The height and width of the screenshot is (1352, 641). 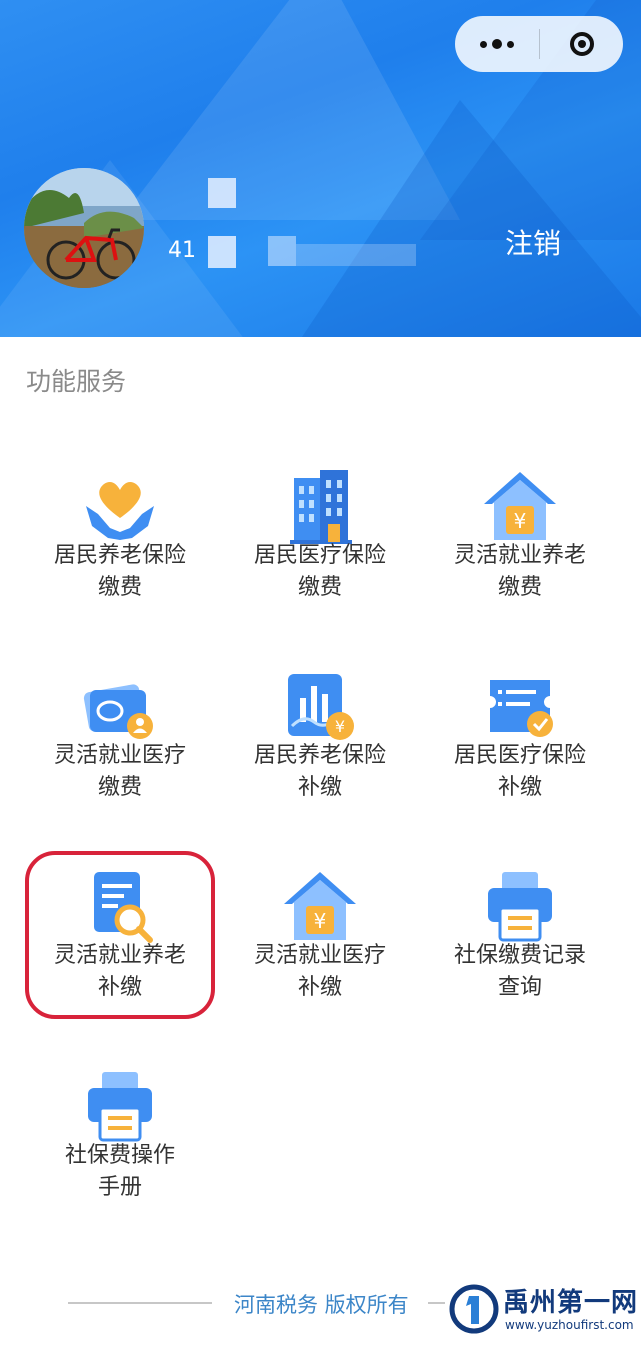 What do you see at coordinates (84, 228) in the screenshot?
I see `avatar` at bounding box center [84, 228].